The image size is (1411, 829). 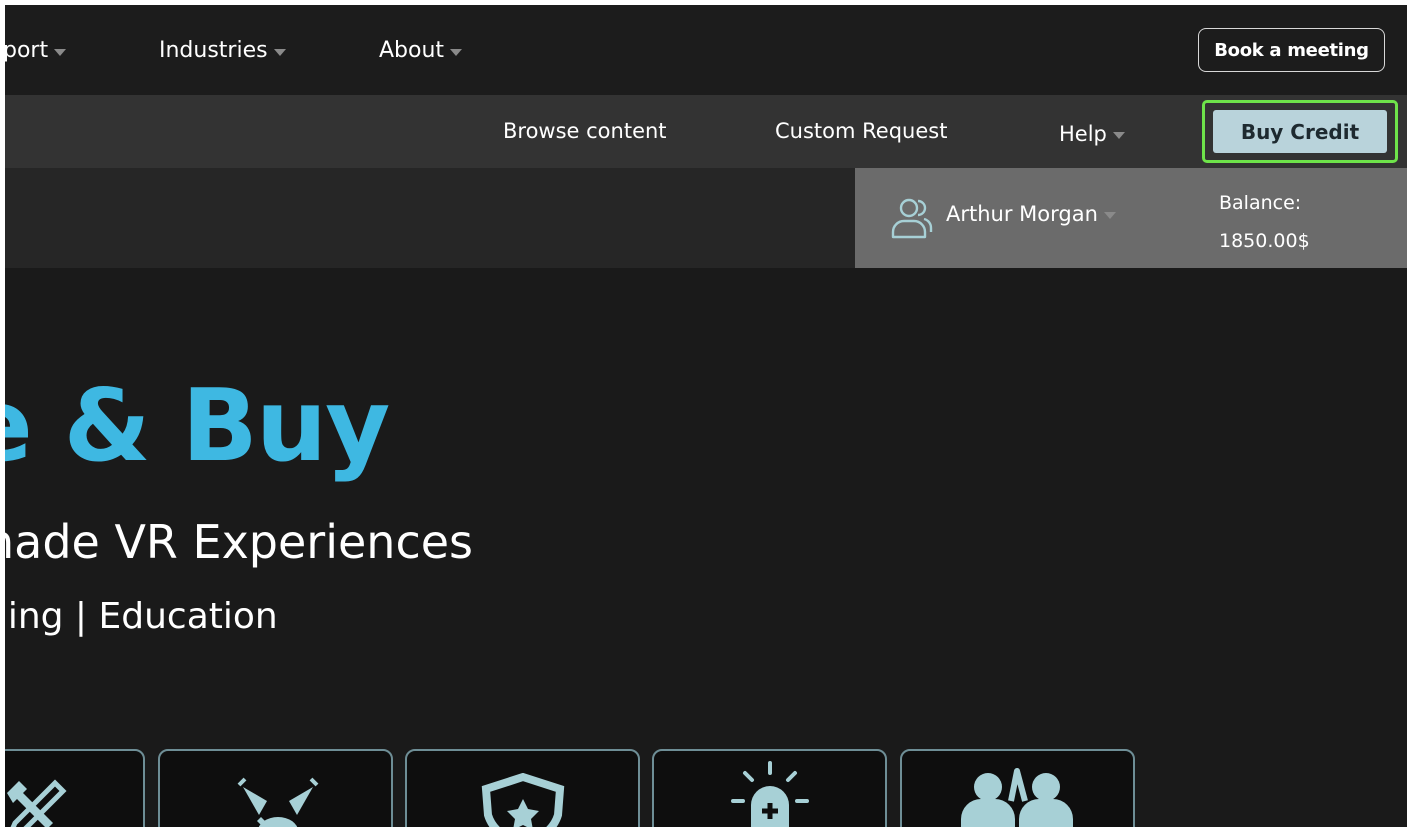 I want to click on book-meeting-button: Book a meeting, so click(x=1291, y=50).